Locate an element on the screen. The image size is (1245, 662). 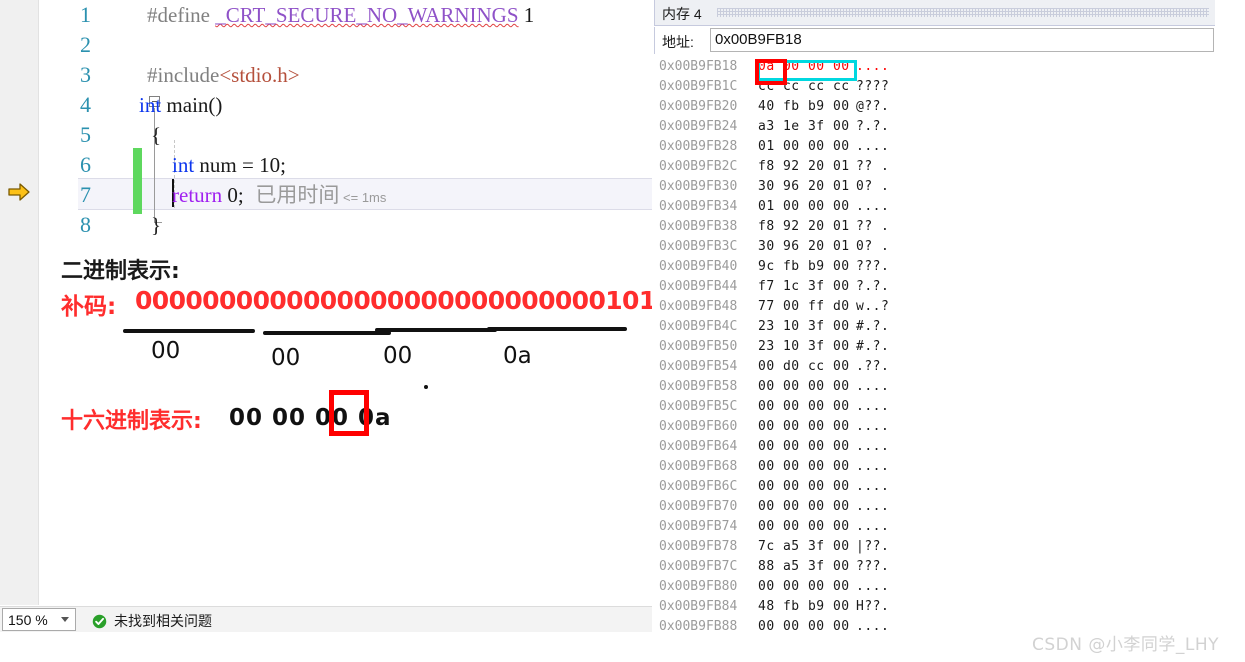
memory-row-bytes: f7 1c 3f 00 is located at coordinates (804, 286).